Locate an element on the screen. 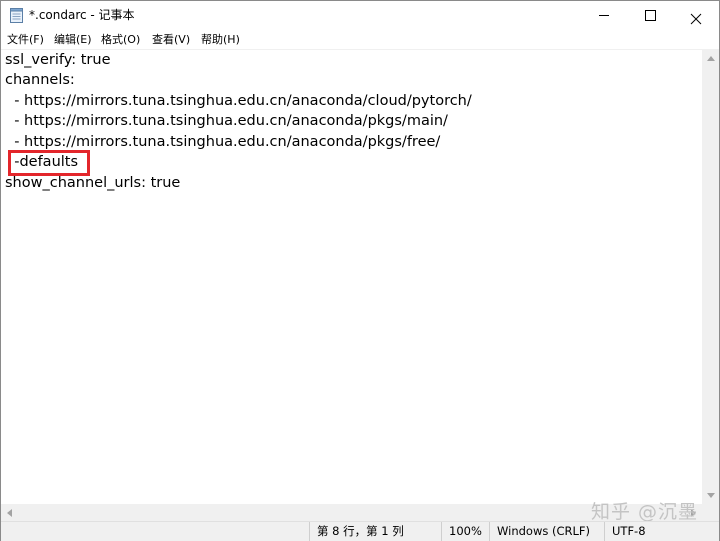  menu-help: 帮助(H) is located at coordinates (220, 39).